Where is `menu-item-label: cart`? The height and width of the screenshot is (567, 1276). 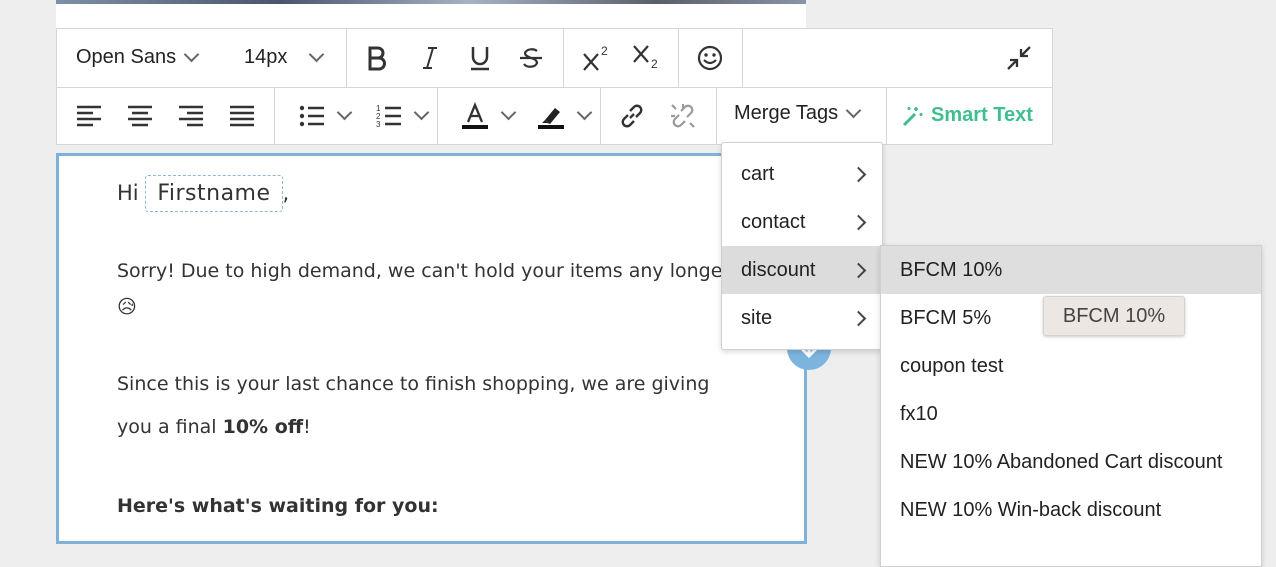
menu-item-label: cart is located at coordinates (758, 173).